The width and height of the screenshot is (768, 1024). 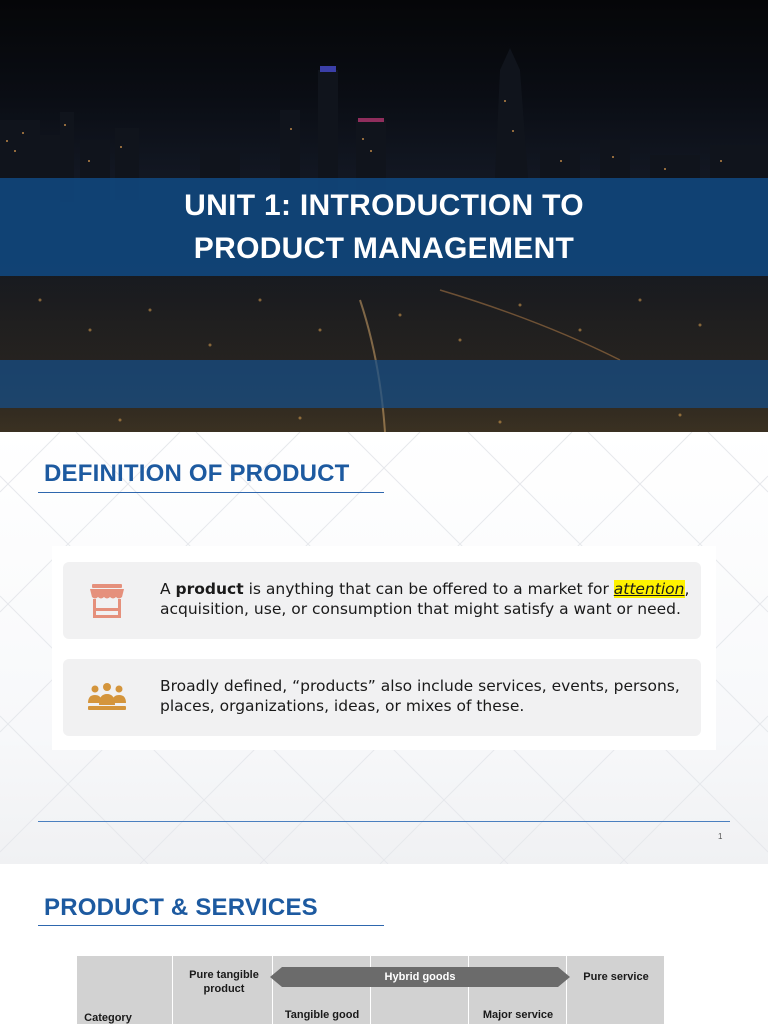 What do you see at coordinates (181, 907) in the screenshot?
I see `slide-heading: PRODUCT & SERVICES` at bounding box center [181, 907].